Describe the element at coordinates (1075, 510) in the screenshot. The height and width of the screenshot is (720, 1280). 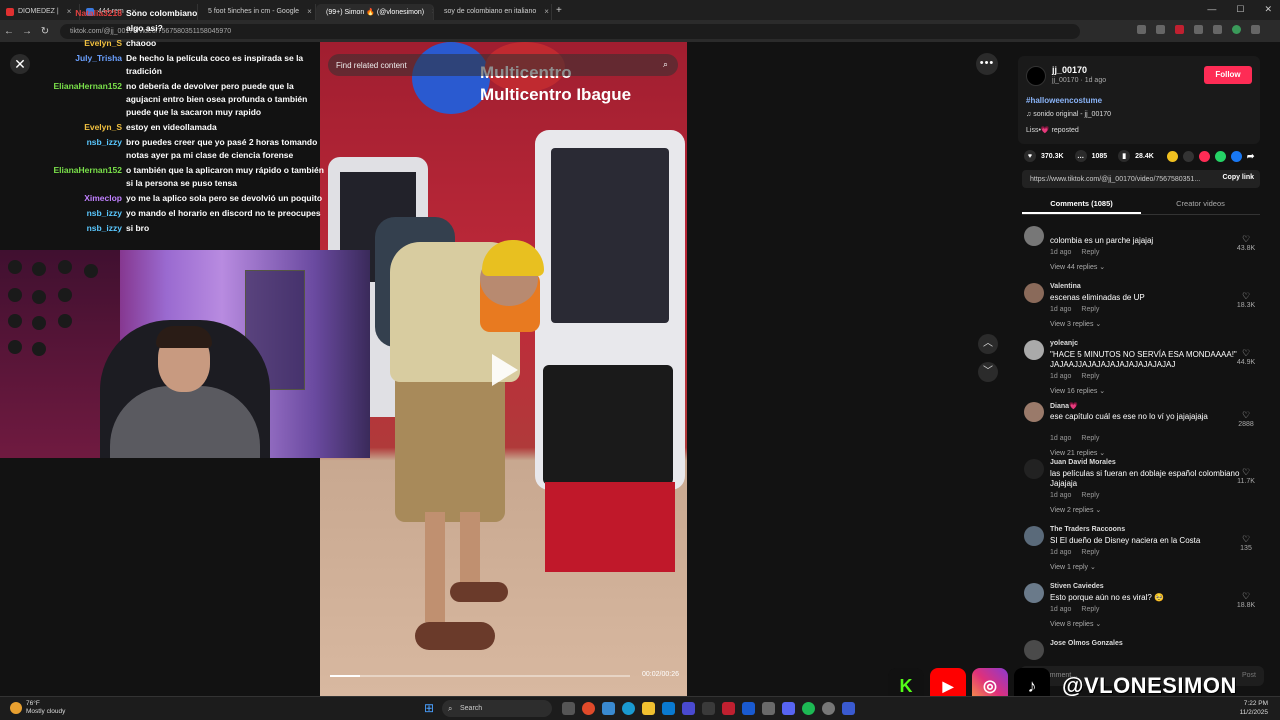
I see `view-replies-button: View 2 replies ⌄` at that location.